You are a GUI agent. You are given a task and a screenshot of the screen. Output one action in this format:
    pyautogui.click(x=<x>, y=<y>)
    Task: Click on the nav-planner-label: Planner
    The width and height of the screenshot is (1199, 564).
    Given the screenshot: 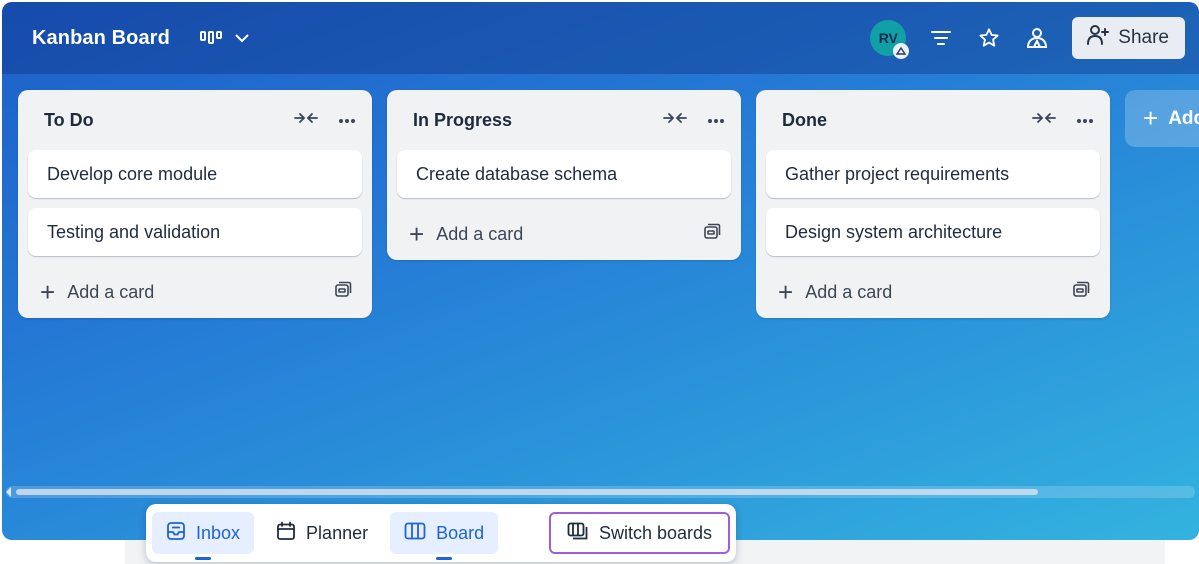 What is the action you would take?
    pyautogui.click(x=337, y=532)
    